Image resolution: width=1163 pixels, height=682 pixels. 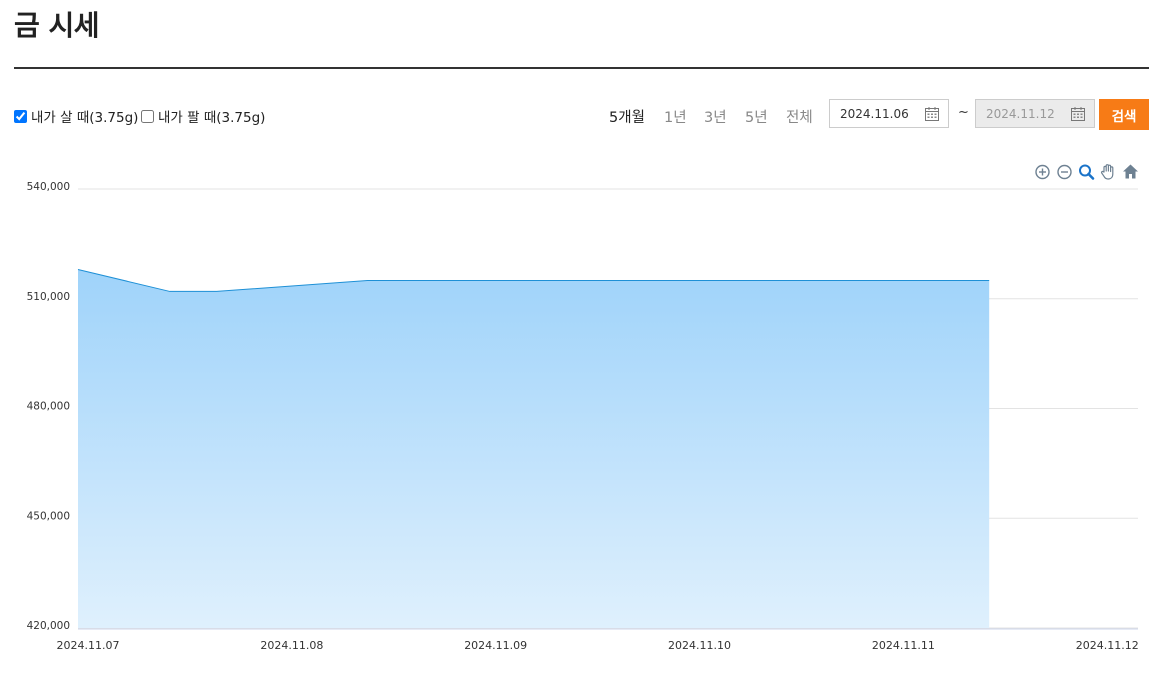 I want to click on sell-price-label: 내가 팔 때(3.75g), so click(x=212, y=118).